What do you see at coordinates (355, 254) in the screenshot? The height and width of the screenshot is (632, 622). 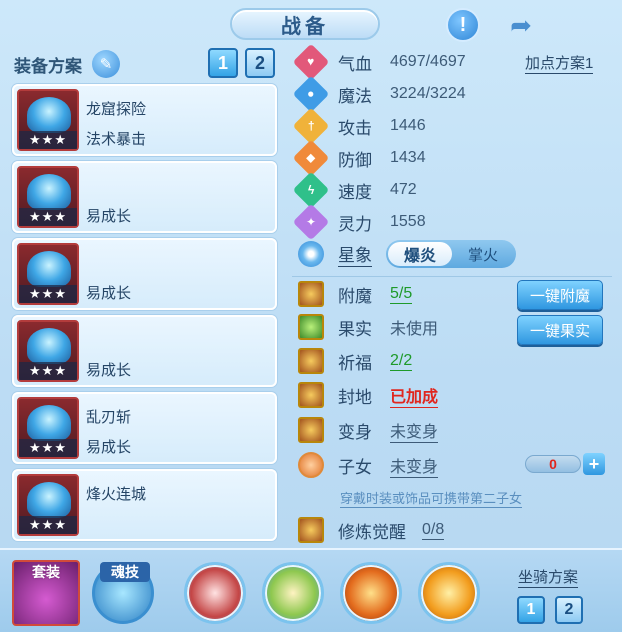 I see `starsign-label: 星象` at bounding box center [355, 254].